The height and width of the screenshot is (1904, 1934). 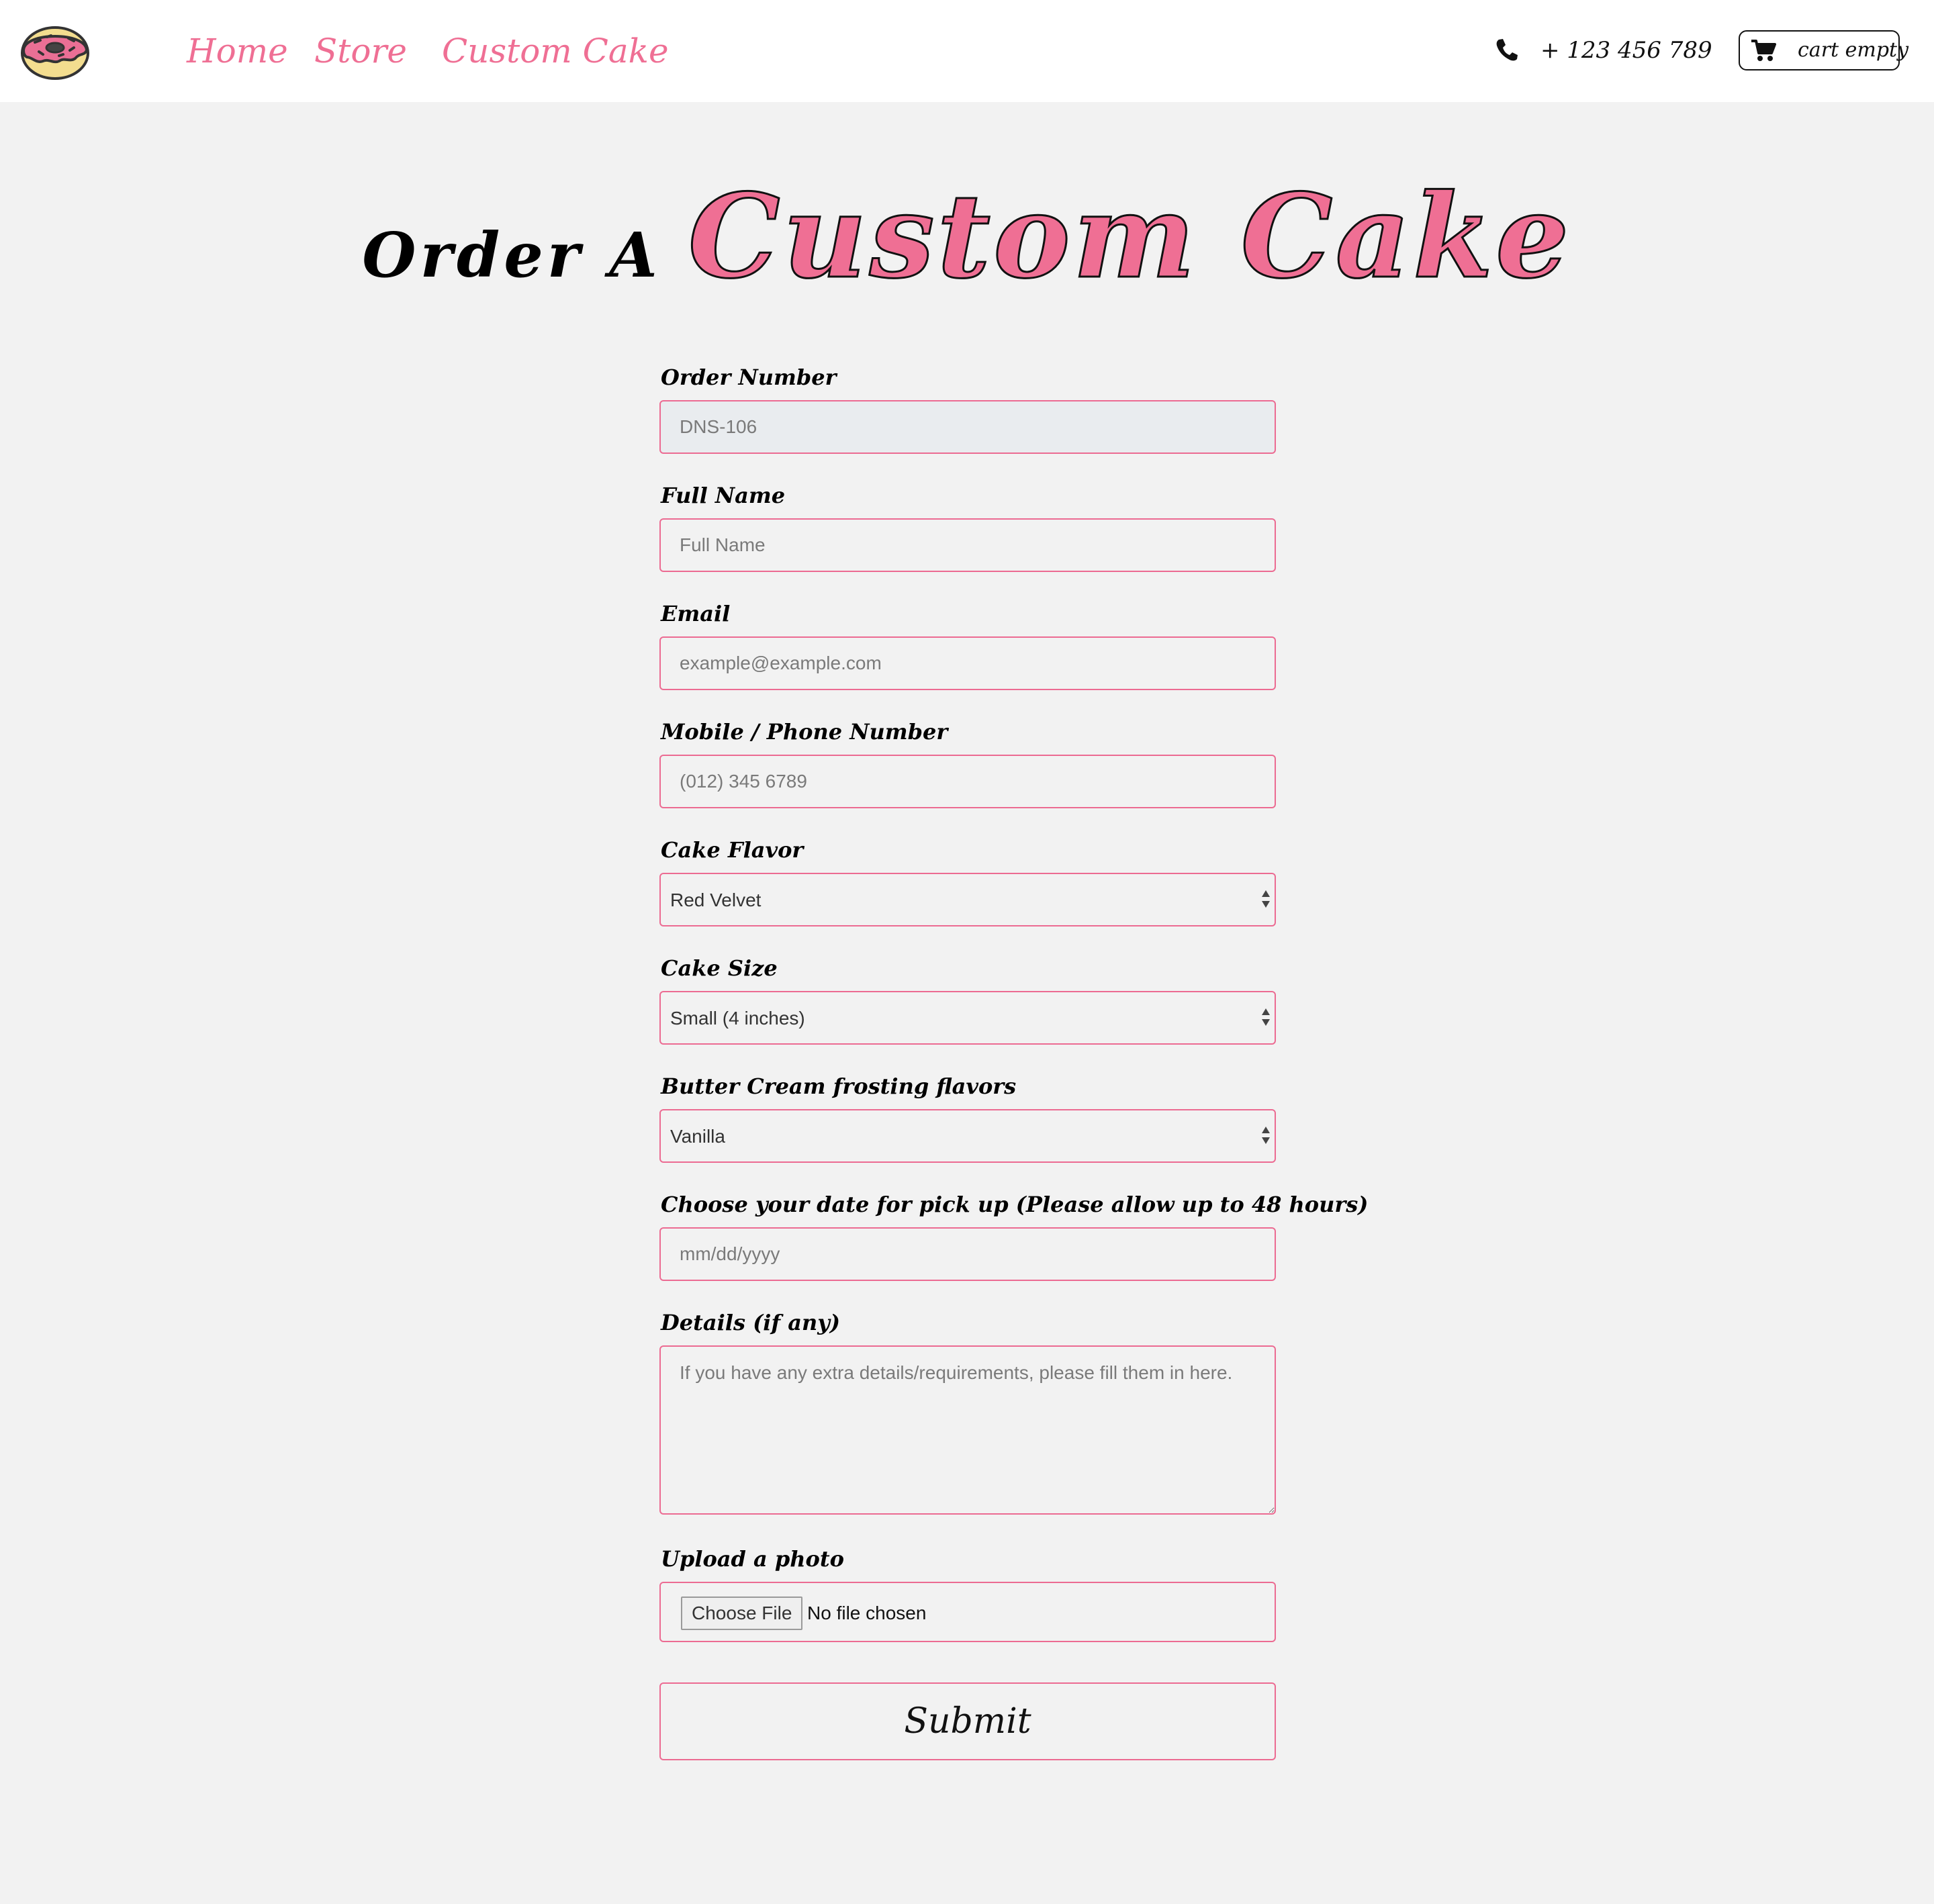 I want to click on full-name-label: Full Name, so click(x=723, y=495).